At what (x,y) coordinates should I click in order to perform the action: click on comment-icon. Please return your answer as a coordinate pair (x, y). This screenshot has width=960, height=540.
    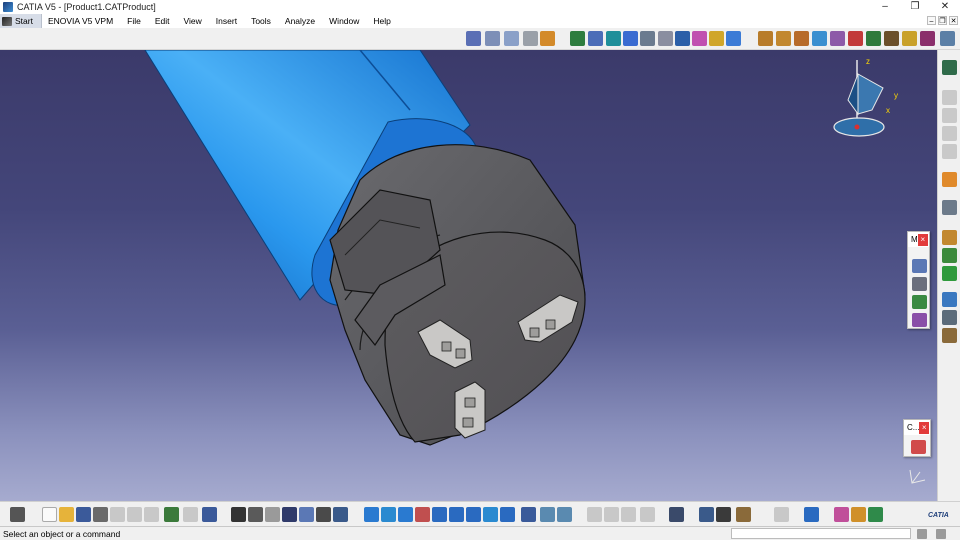
    Looking at the image, I should click on (255, 514).